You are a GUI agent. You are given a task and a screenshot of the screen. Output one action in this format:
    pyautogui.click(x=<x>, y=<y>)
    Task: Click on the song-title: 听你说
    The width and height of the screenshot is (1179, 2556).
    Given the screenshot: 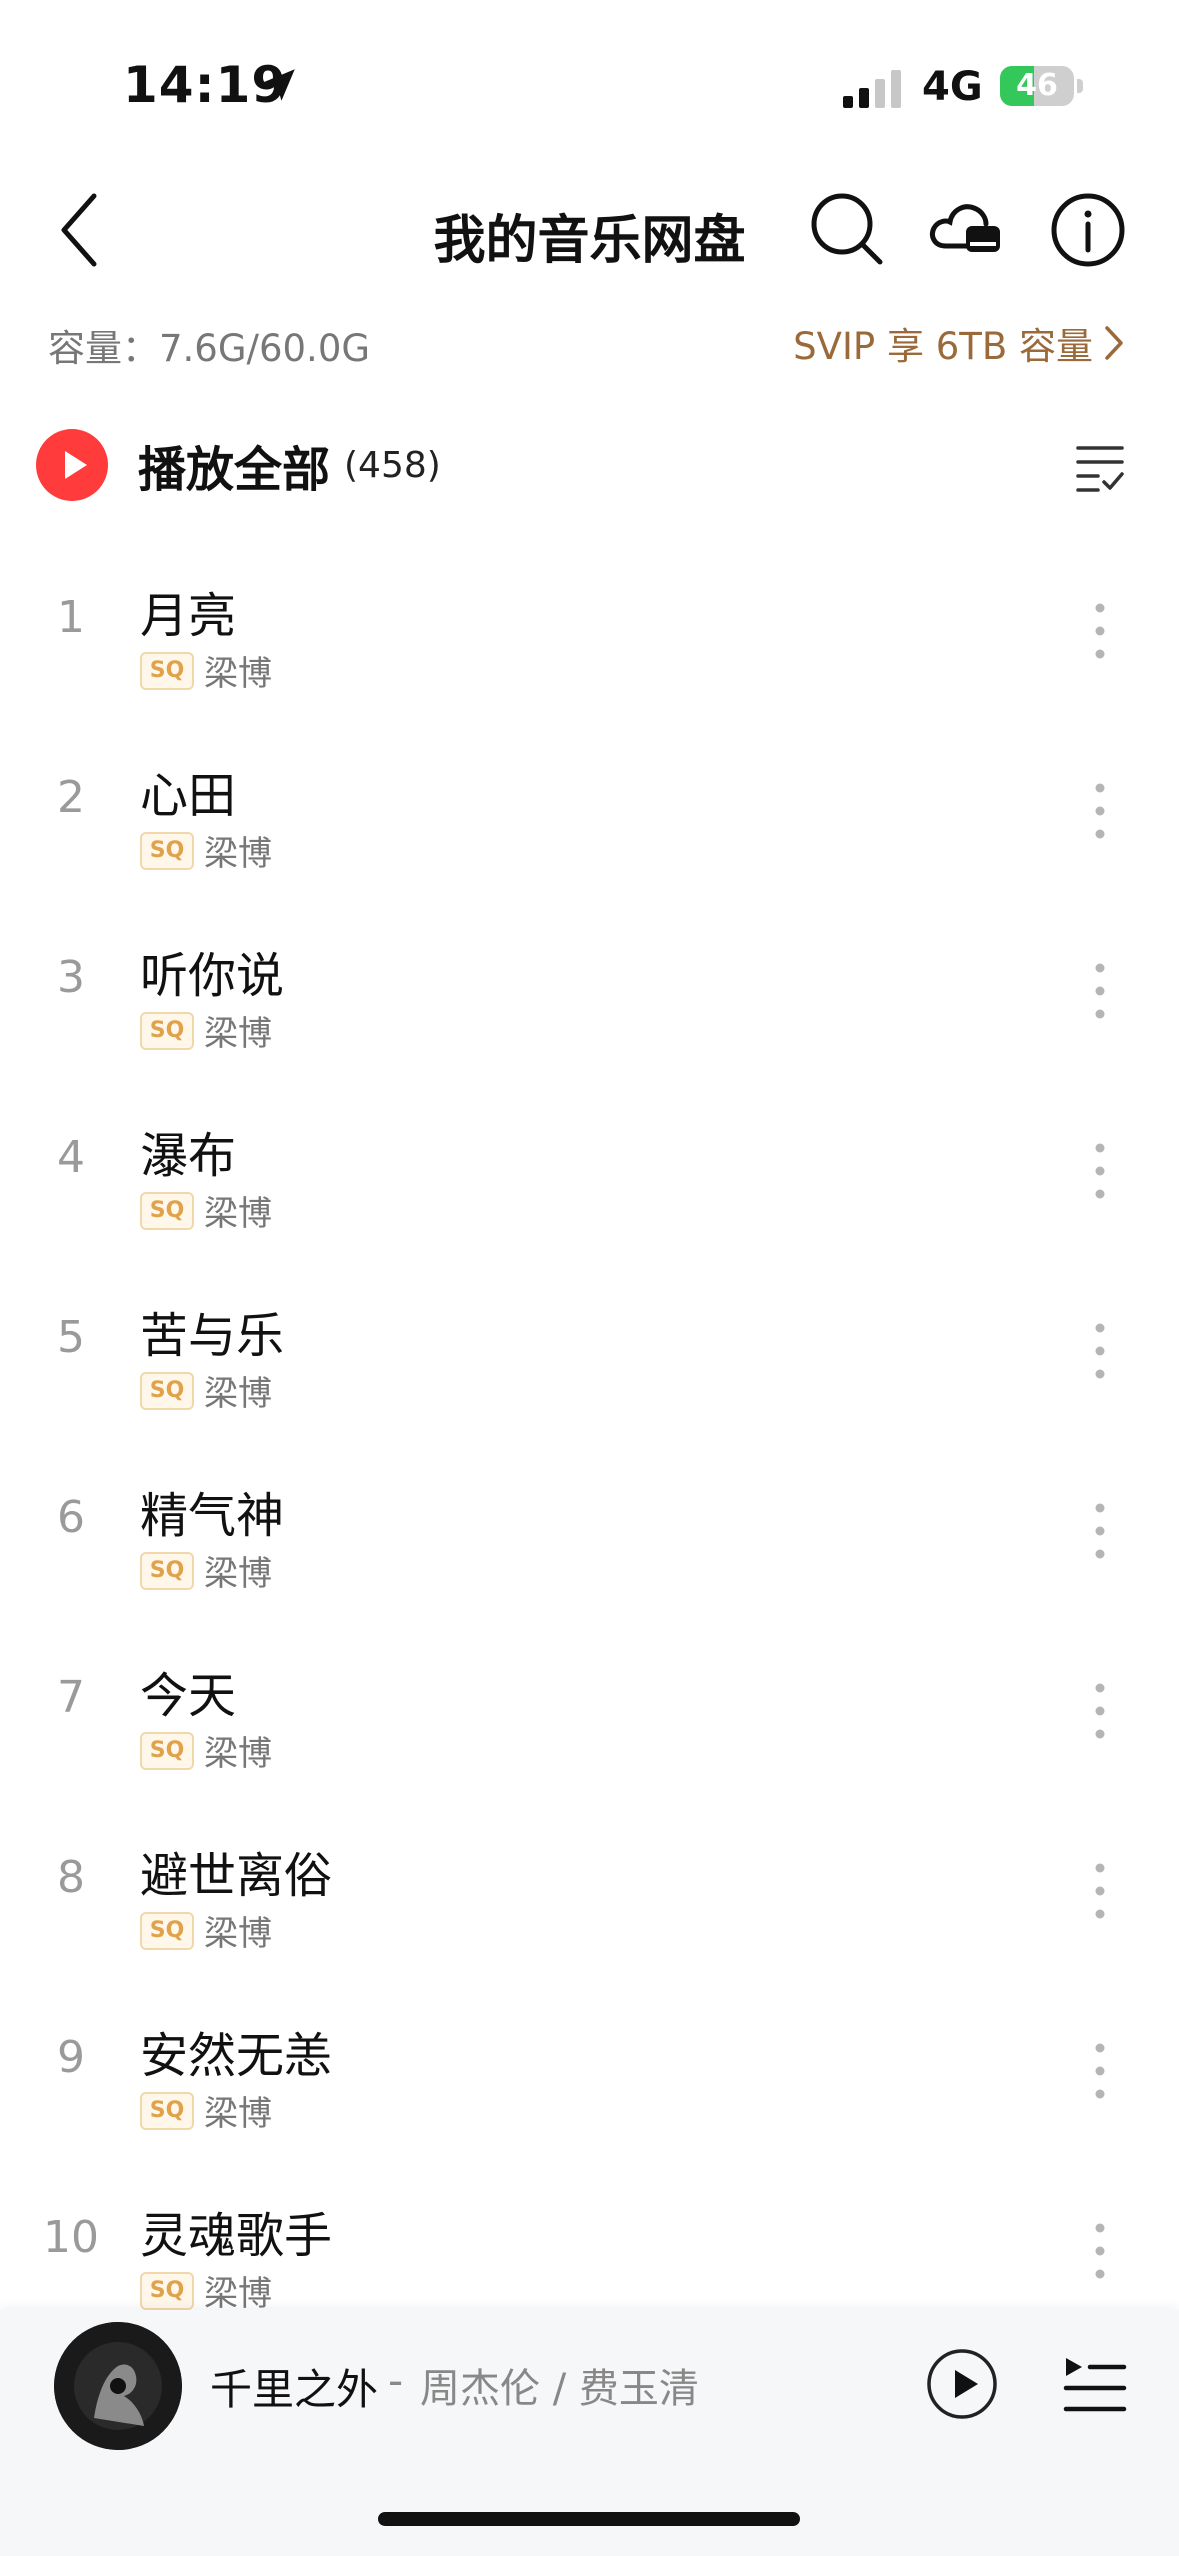 What is the action you would take?
    pyautogui.click(x=212, y=976)
    